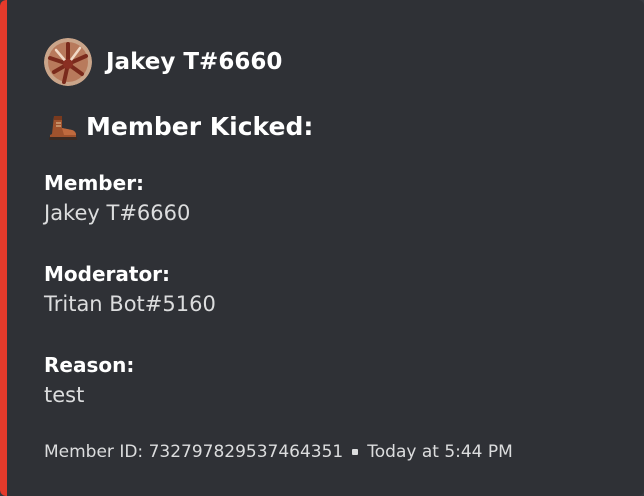  I want to click on embed-title: Member Kicked:, so click(178, 126).